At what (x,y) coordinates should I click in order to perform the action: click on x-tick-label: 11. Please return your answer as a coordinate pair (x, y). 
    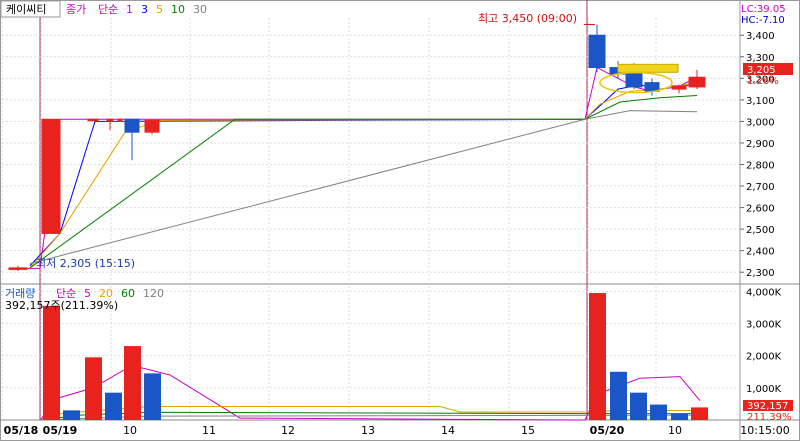
    Looking at the image, I should click on (209, 430).